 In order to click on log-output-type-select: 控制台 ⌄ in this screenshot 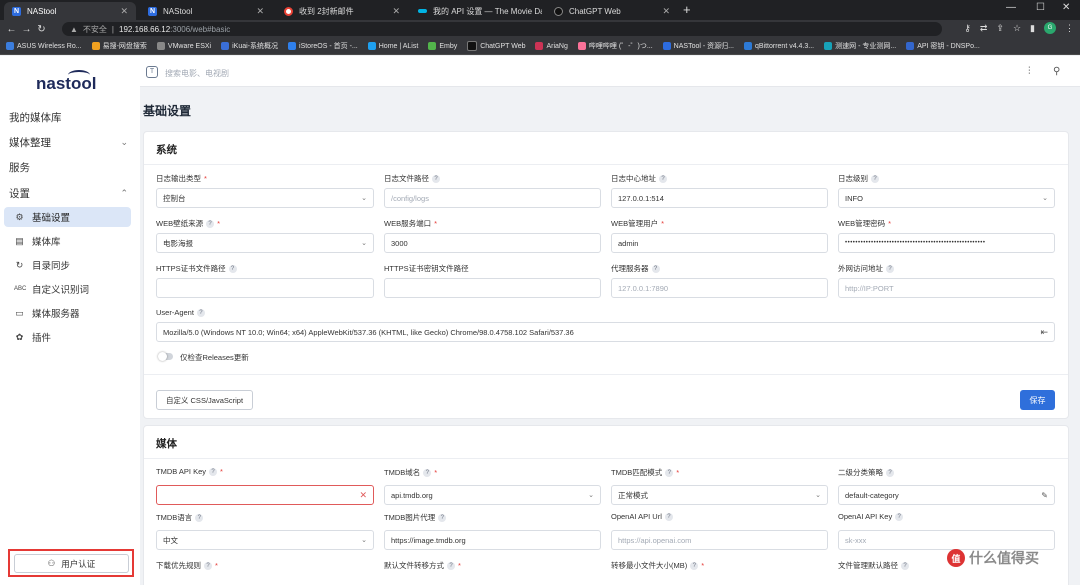, I will do `click(265, 198)`.